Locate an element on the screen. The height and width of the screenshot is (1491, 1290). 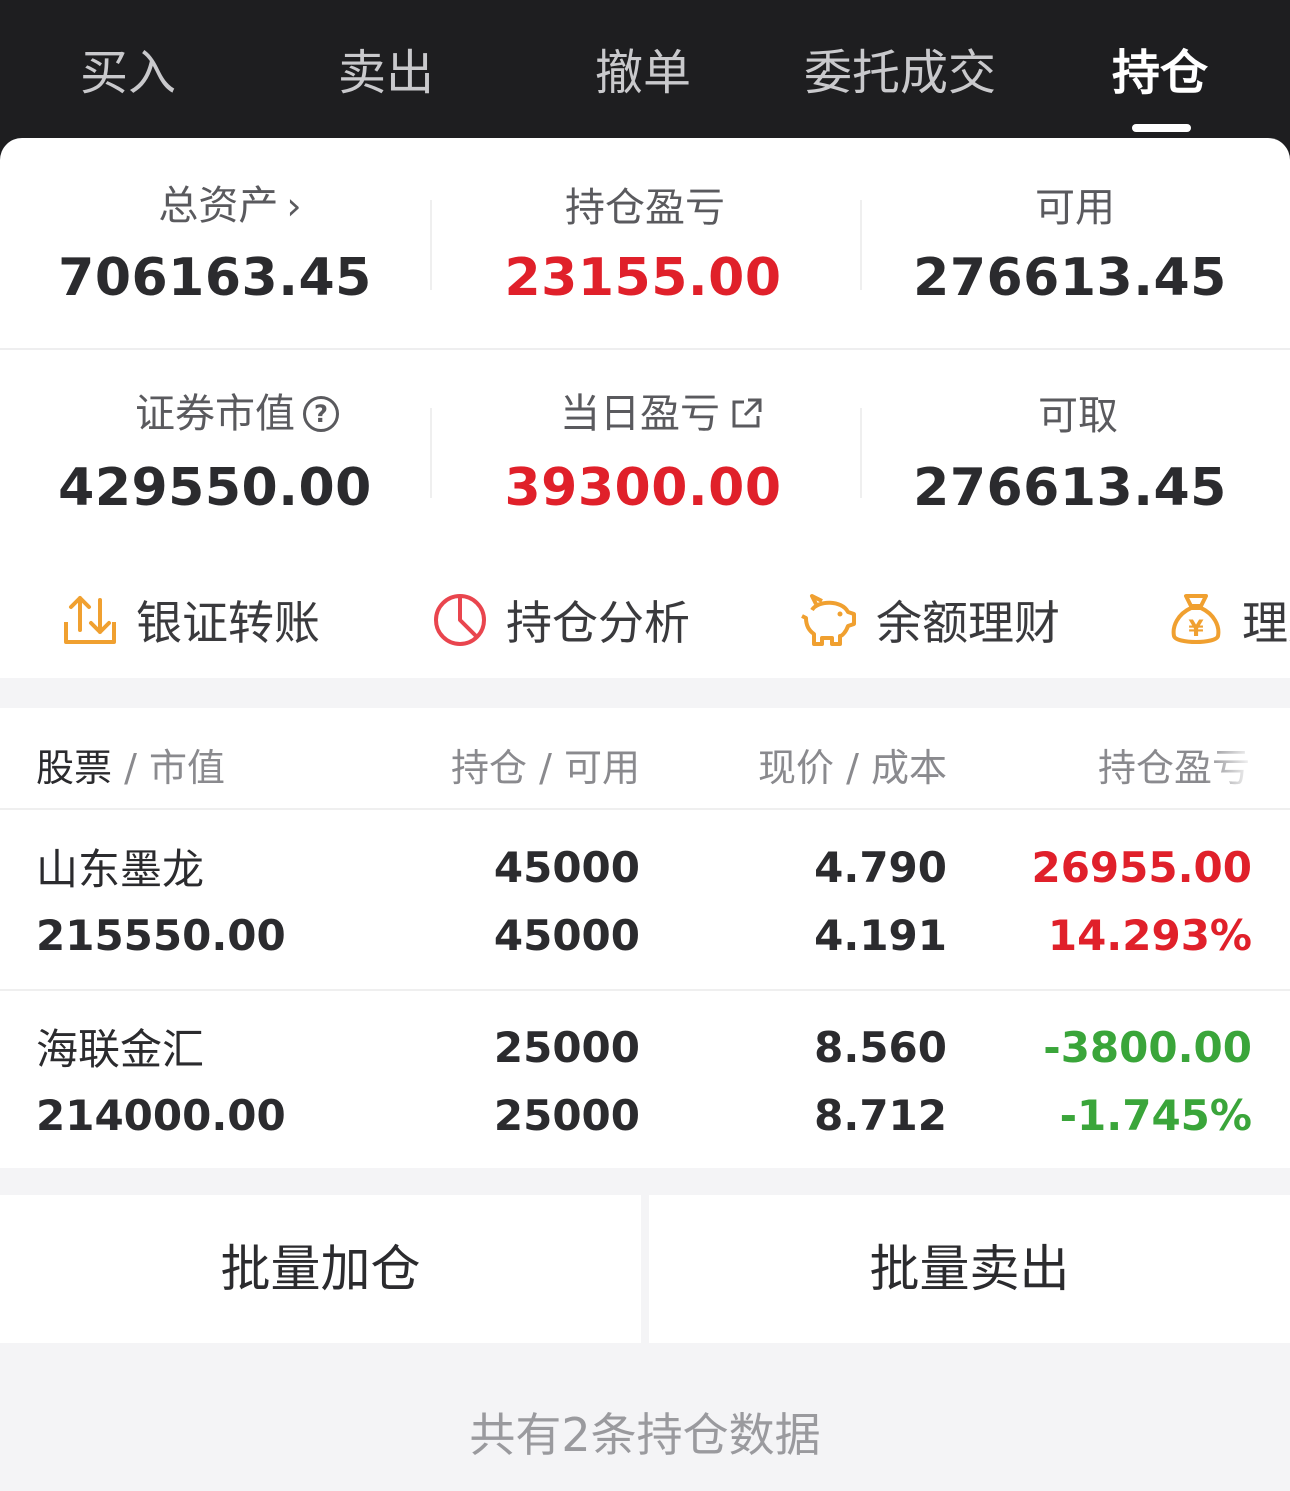
available-label: 可用 is located at coordinates (1075, 208).